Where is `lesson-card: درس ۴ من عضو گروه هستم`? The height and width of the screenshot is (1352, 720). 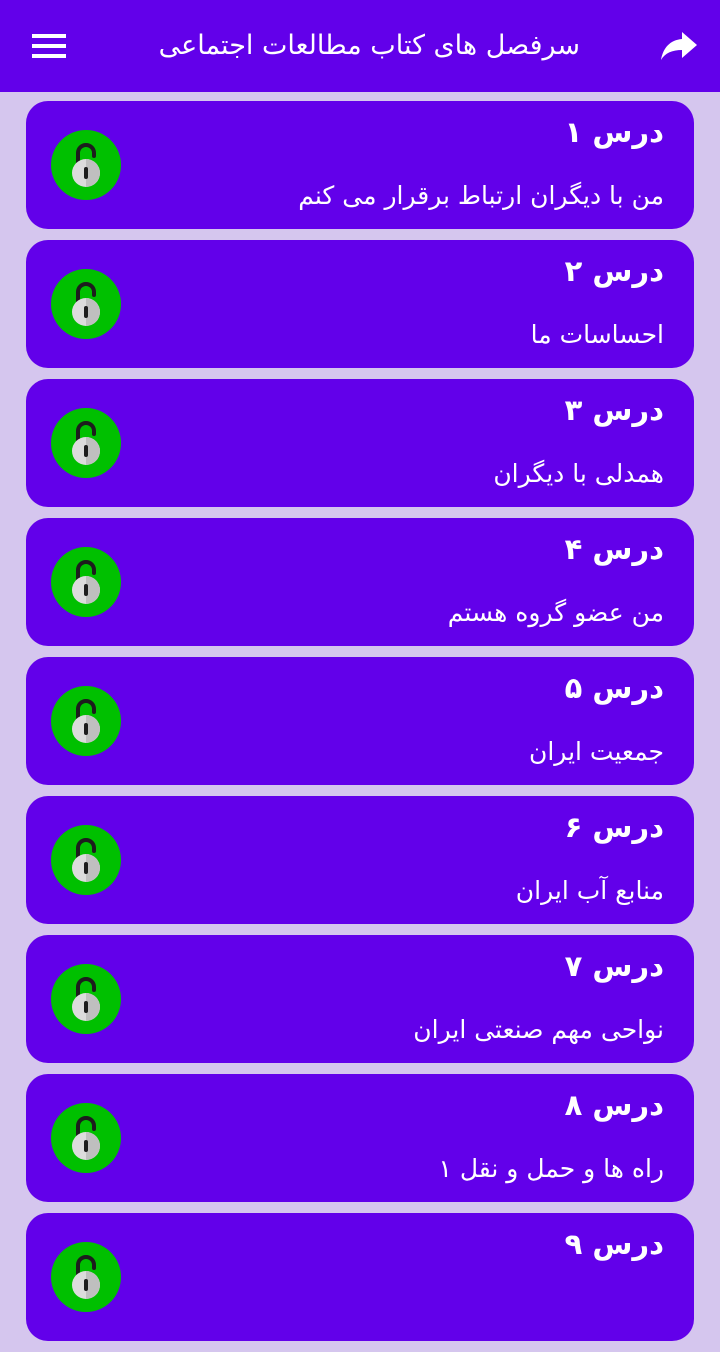 lesson-card: درس ۴ من عضو گروه هستم is located at coordinates (360, 582).